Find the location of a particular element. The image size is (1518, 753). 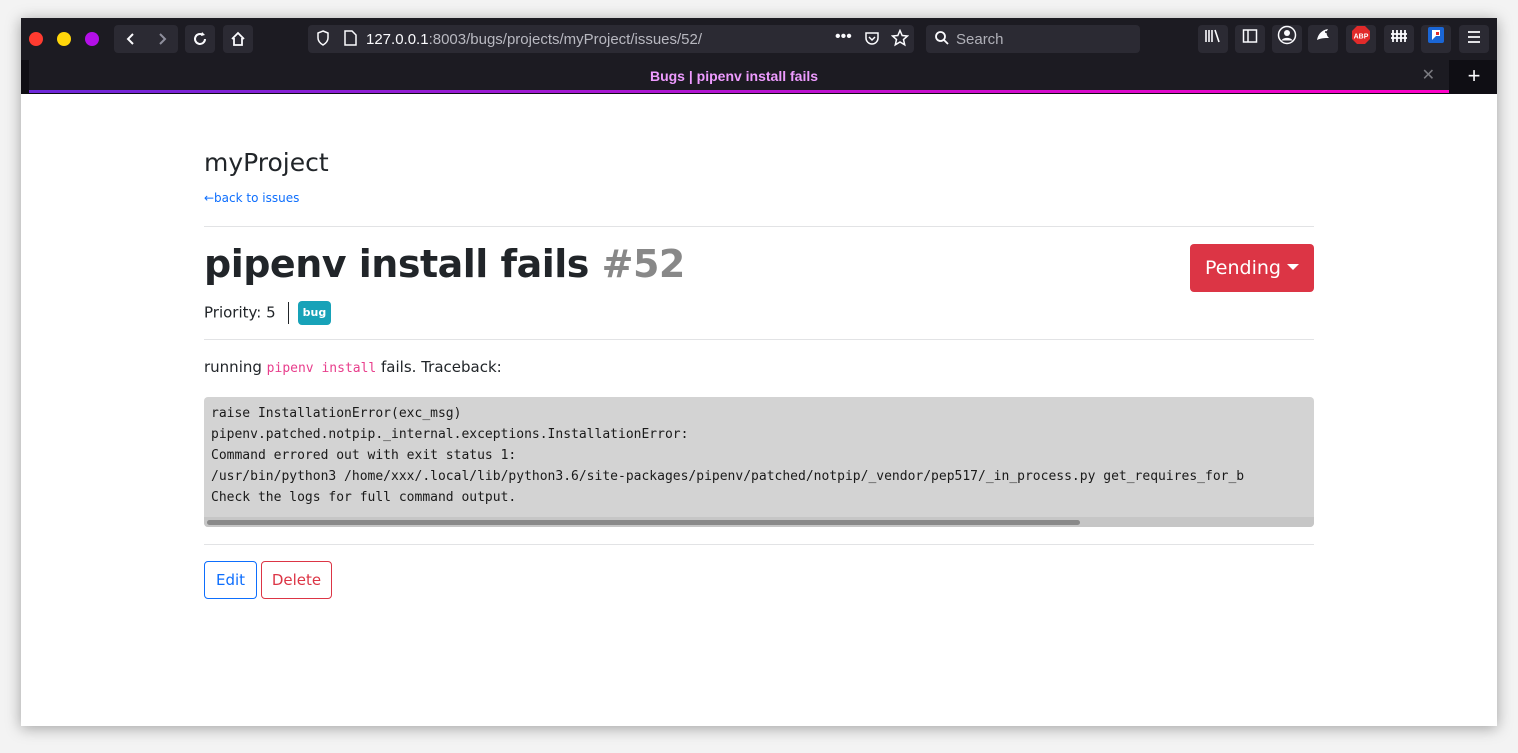

extension-fence-icon is located at coordinates (1399, 39).